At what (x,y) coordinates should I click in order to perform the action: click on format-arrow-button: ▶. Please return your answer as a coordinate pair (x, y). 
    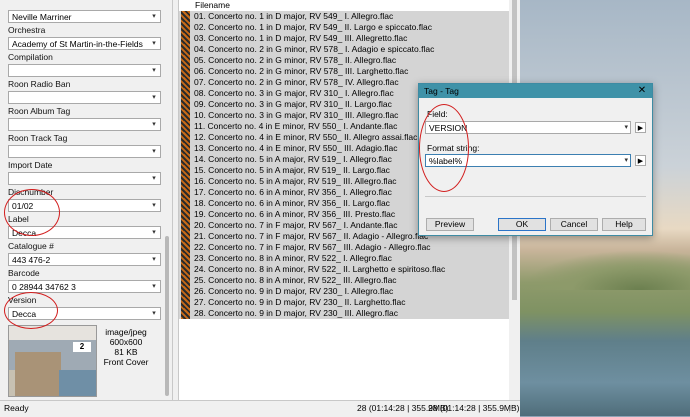
    Looking at the image, I should click on (640, 160).